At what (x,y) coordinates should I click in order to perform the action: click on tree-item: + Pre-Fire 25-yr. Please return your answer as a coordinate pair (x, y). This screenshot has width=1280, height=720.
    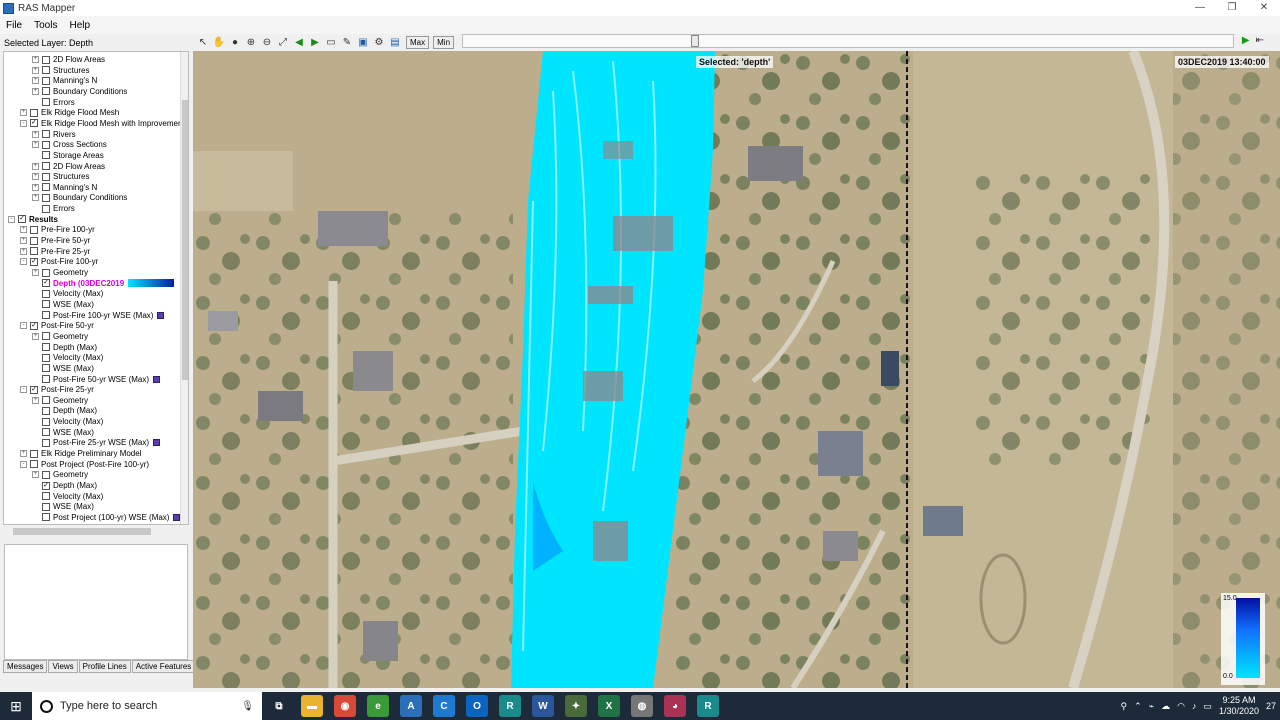
    Looking at the image, I should click on (55, 251).